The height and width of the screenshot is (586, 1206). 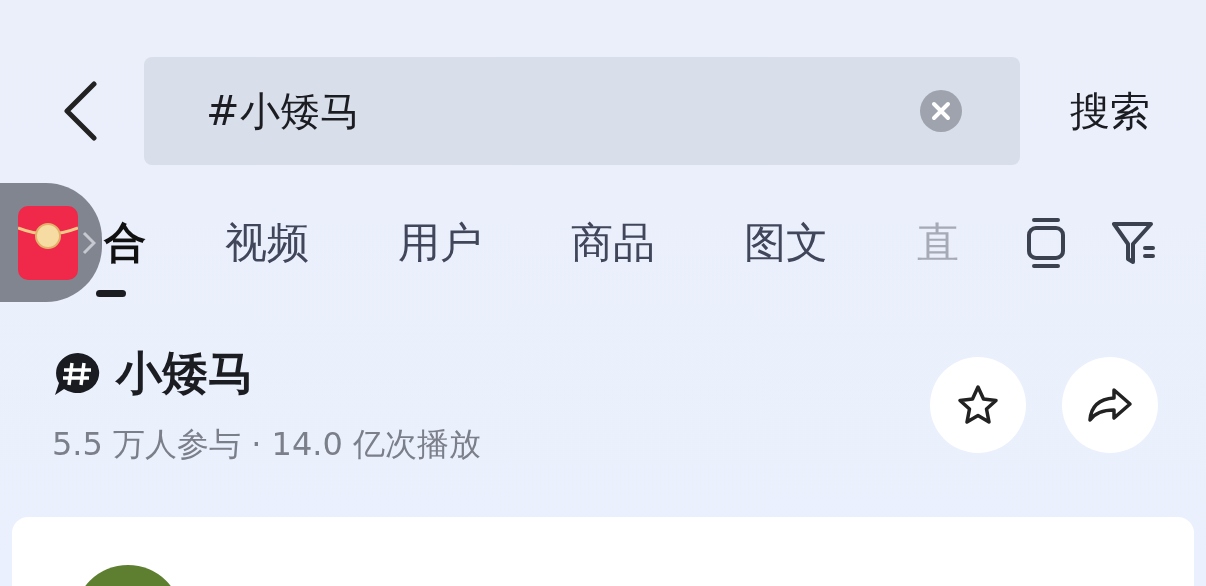 What do you see at coordinates (440, 243) in the screenshot?
I see `tab: 用户` at bounding box center [440, 243].